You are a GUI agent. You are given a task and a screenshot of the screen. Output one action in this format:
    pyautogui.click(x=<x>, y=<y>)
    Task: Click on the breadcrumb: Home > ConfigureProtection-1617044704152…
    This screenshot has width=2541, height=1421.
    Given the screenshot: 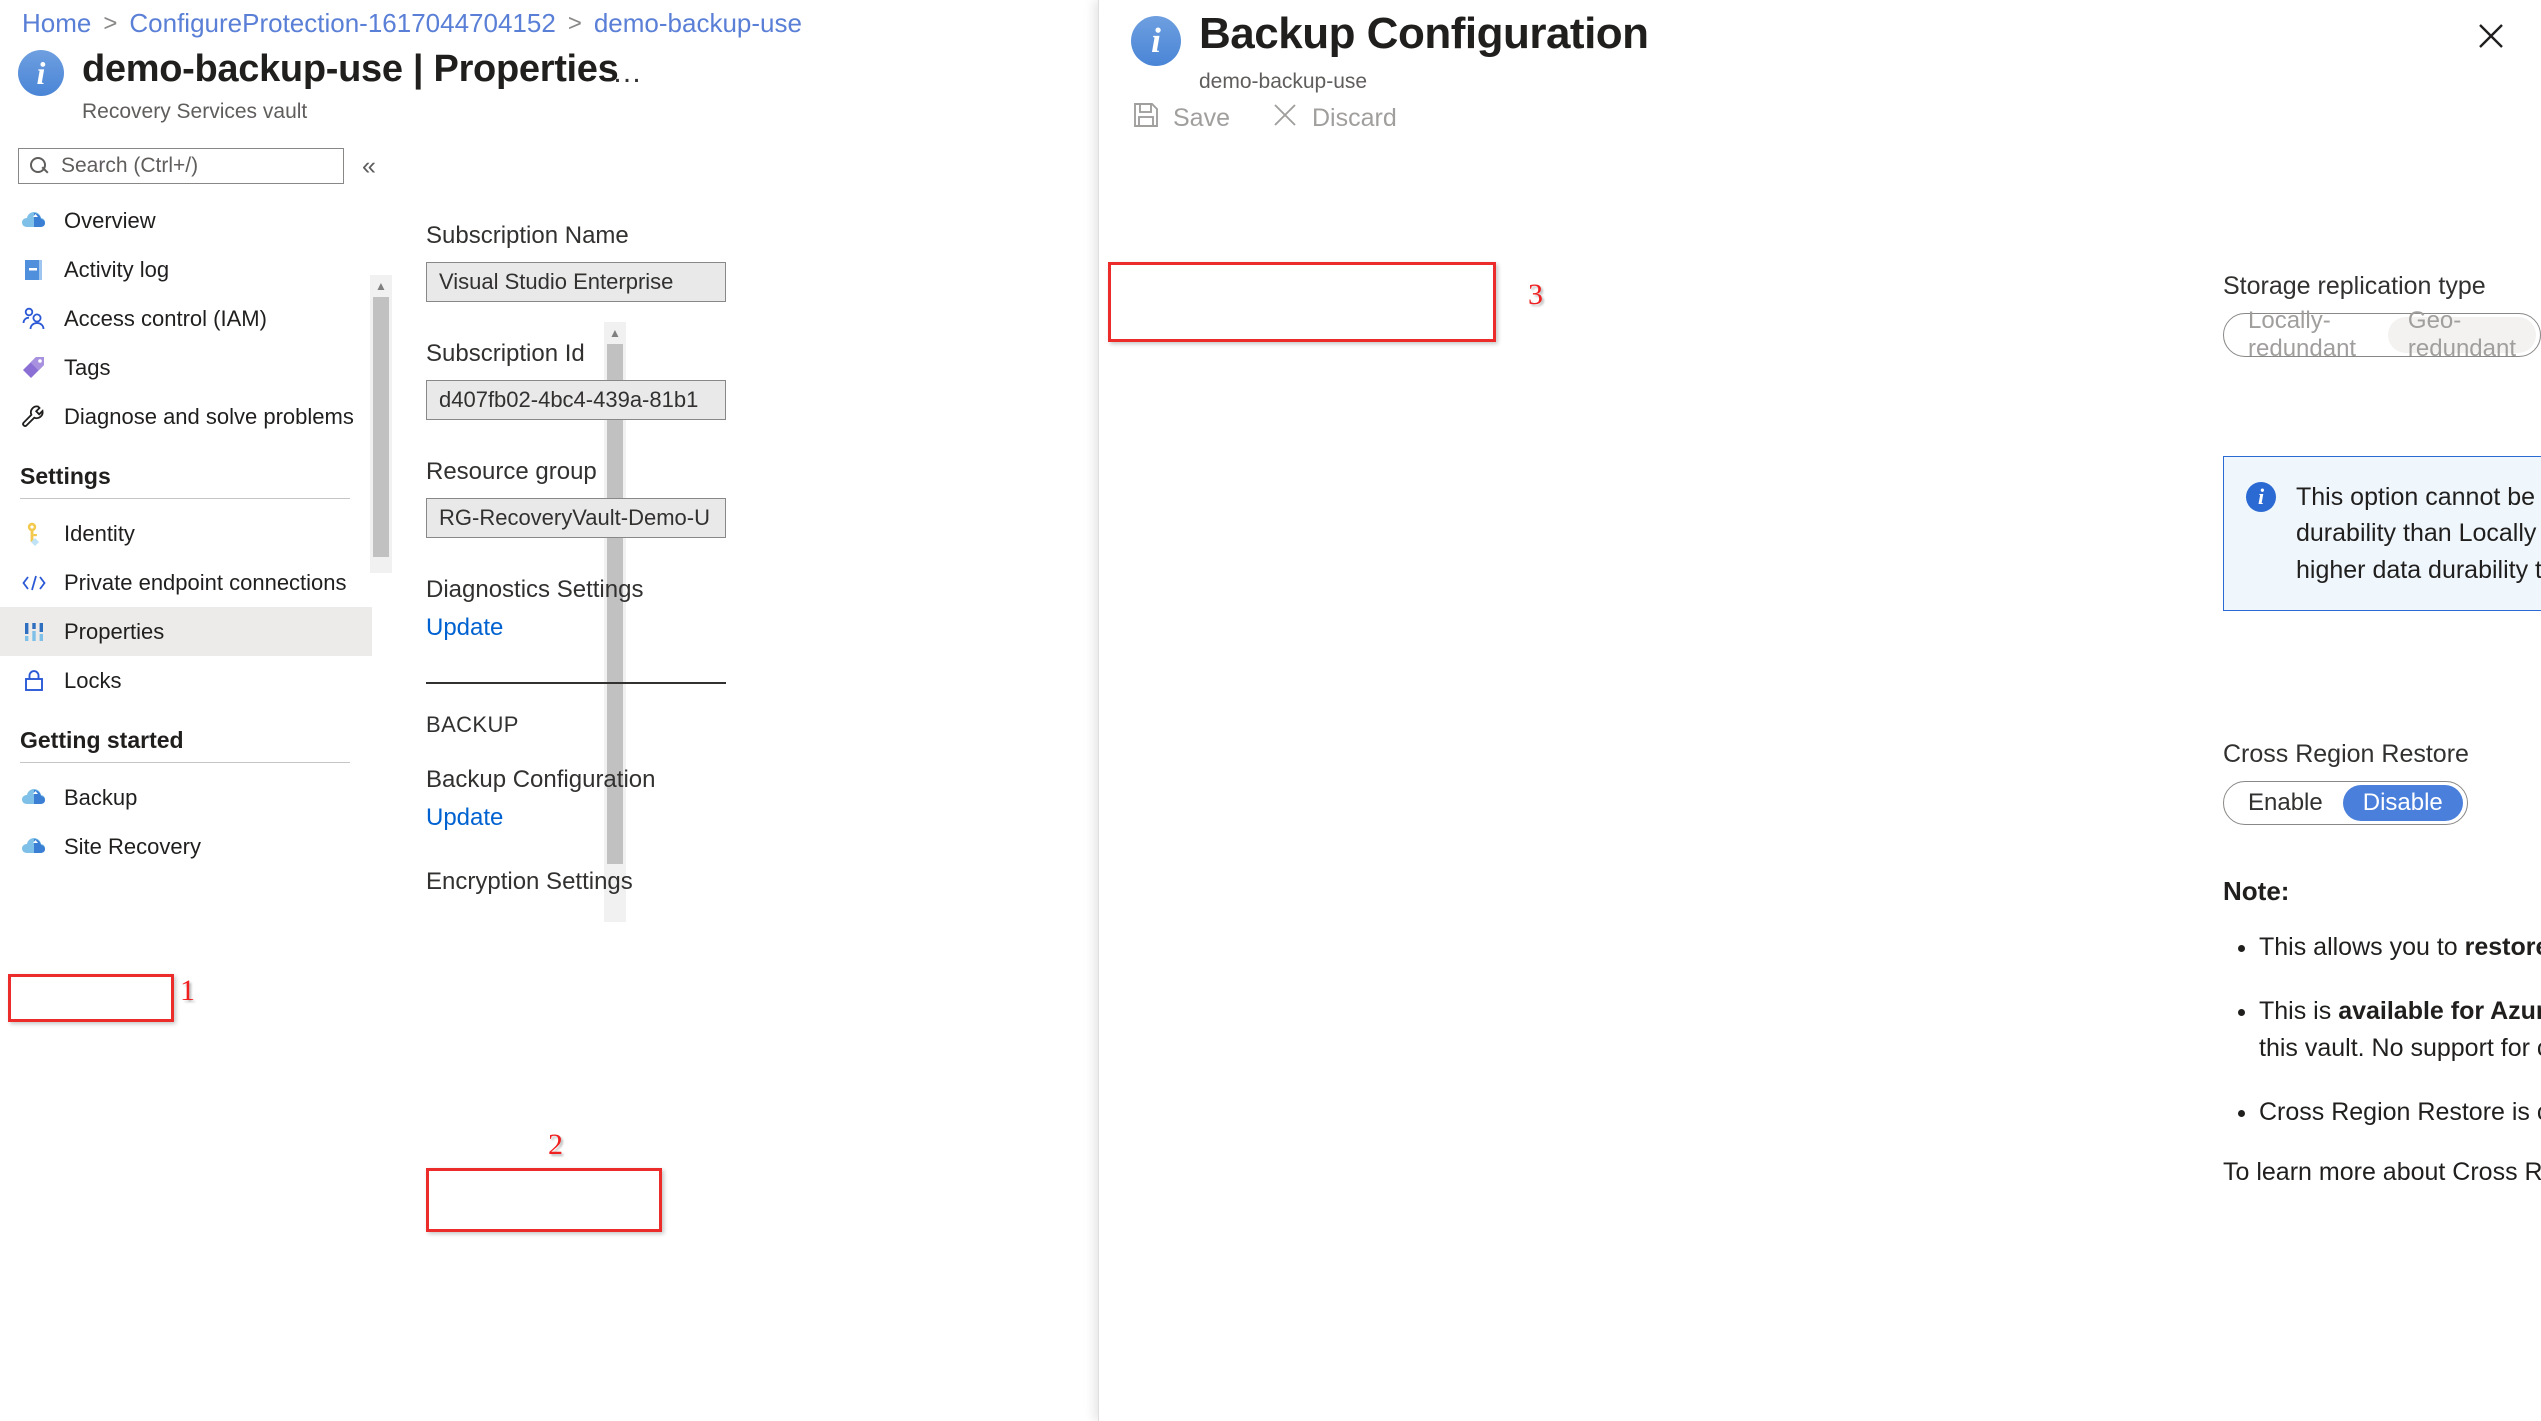 What is the action you would take?
    pyautogui.click(x=412, y=23)
    